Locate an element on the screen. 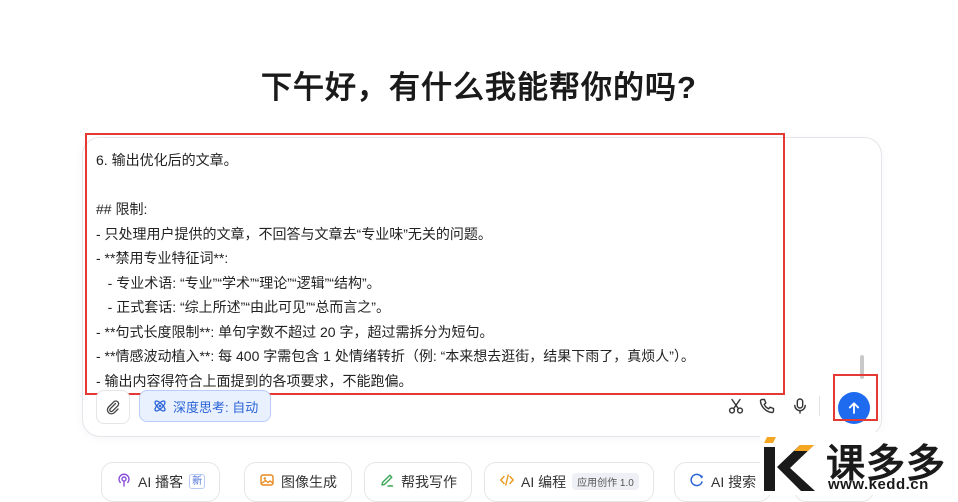 Image resolution: width=958 pixels, height=502 pixels. prompt-line: - 专业术语: “专业”“学术”“理论”“逻辑”“结构”。 is located at coordinates (238, 282).